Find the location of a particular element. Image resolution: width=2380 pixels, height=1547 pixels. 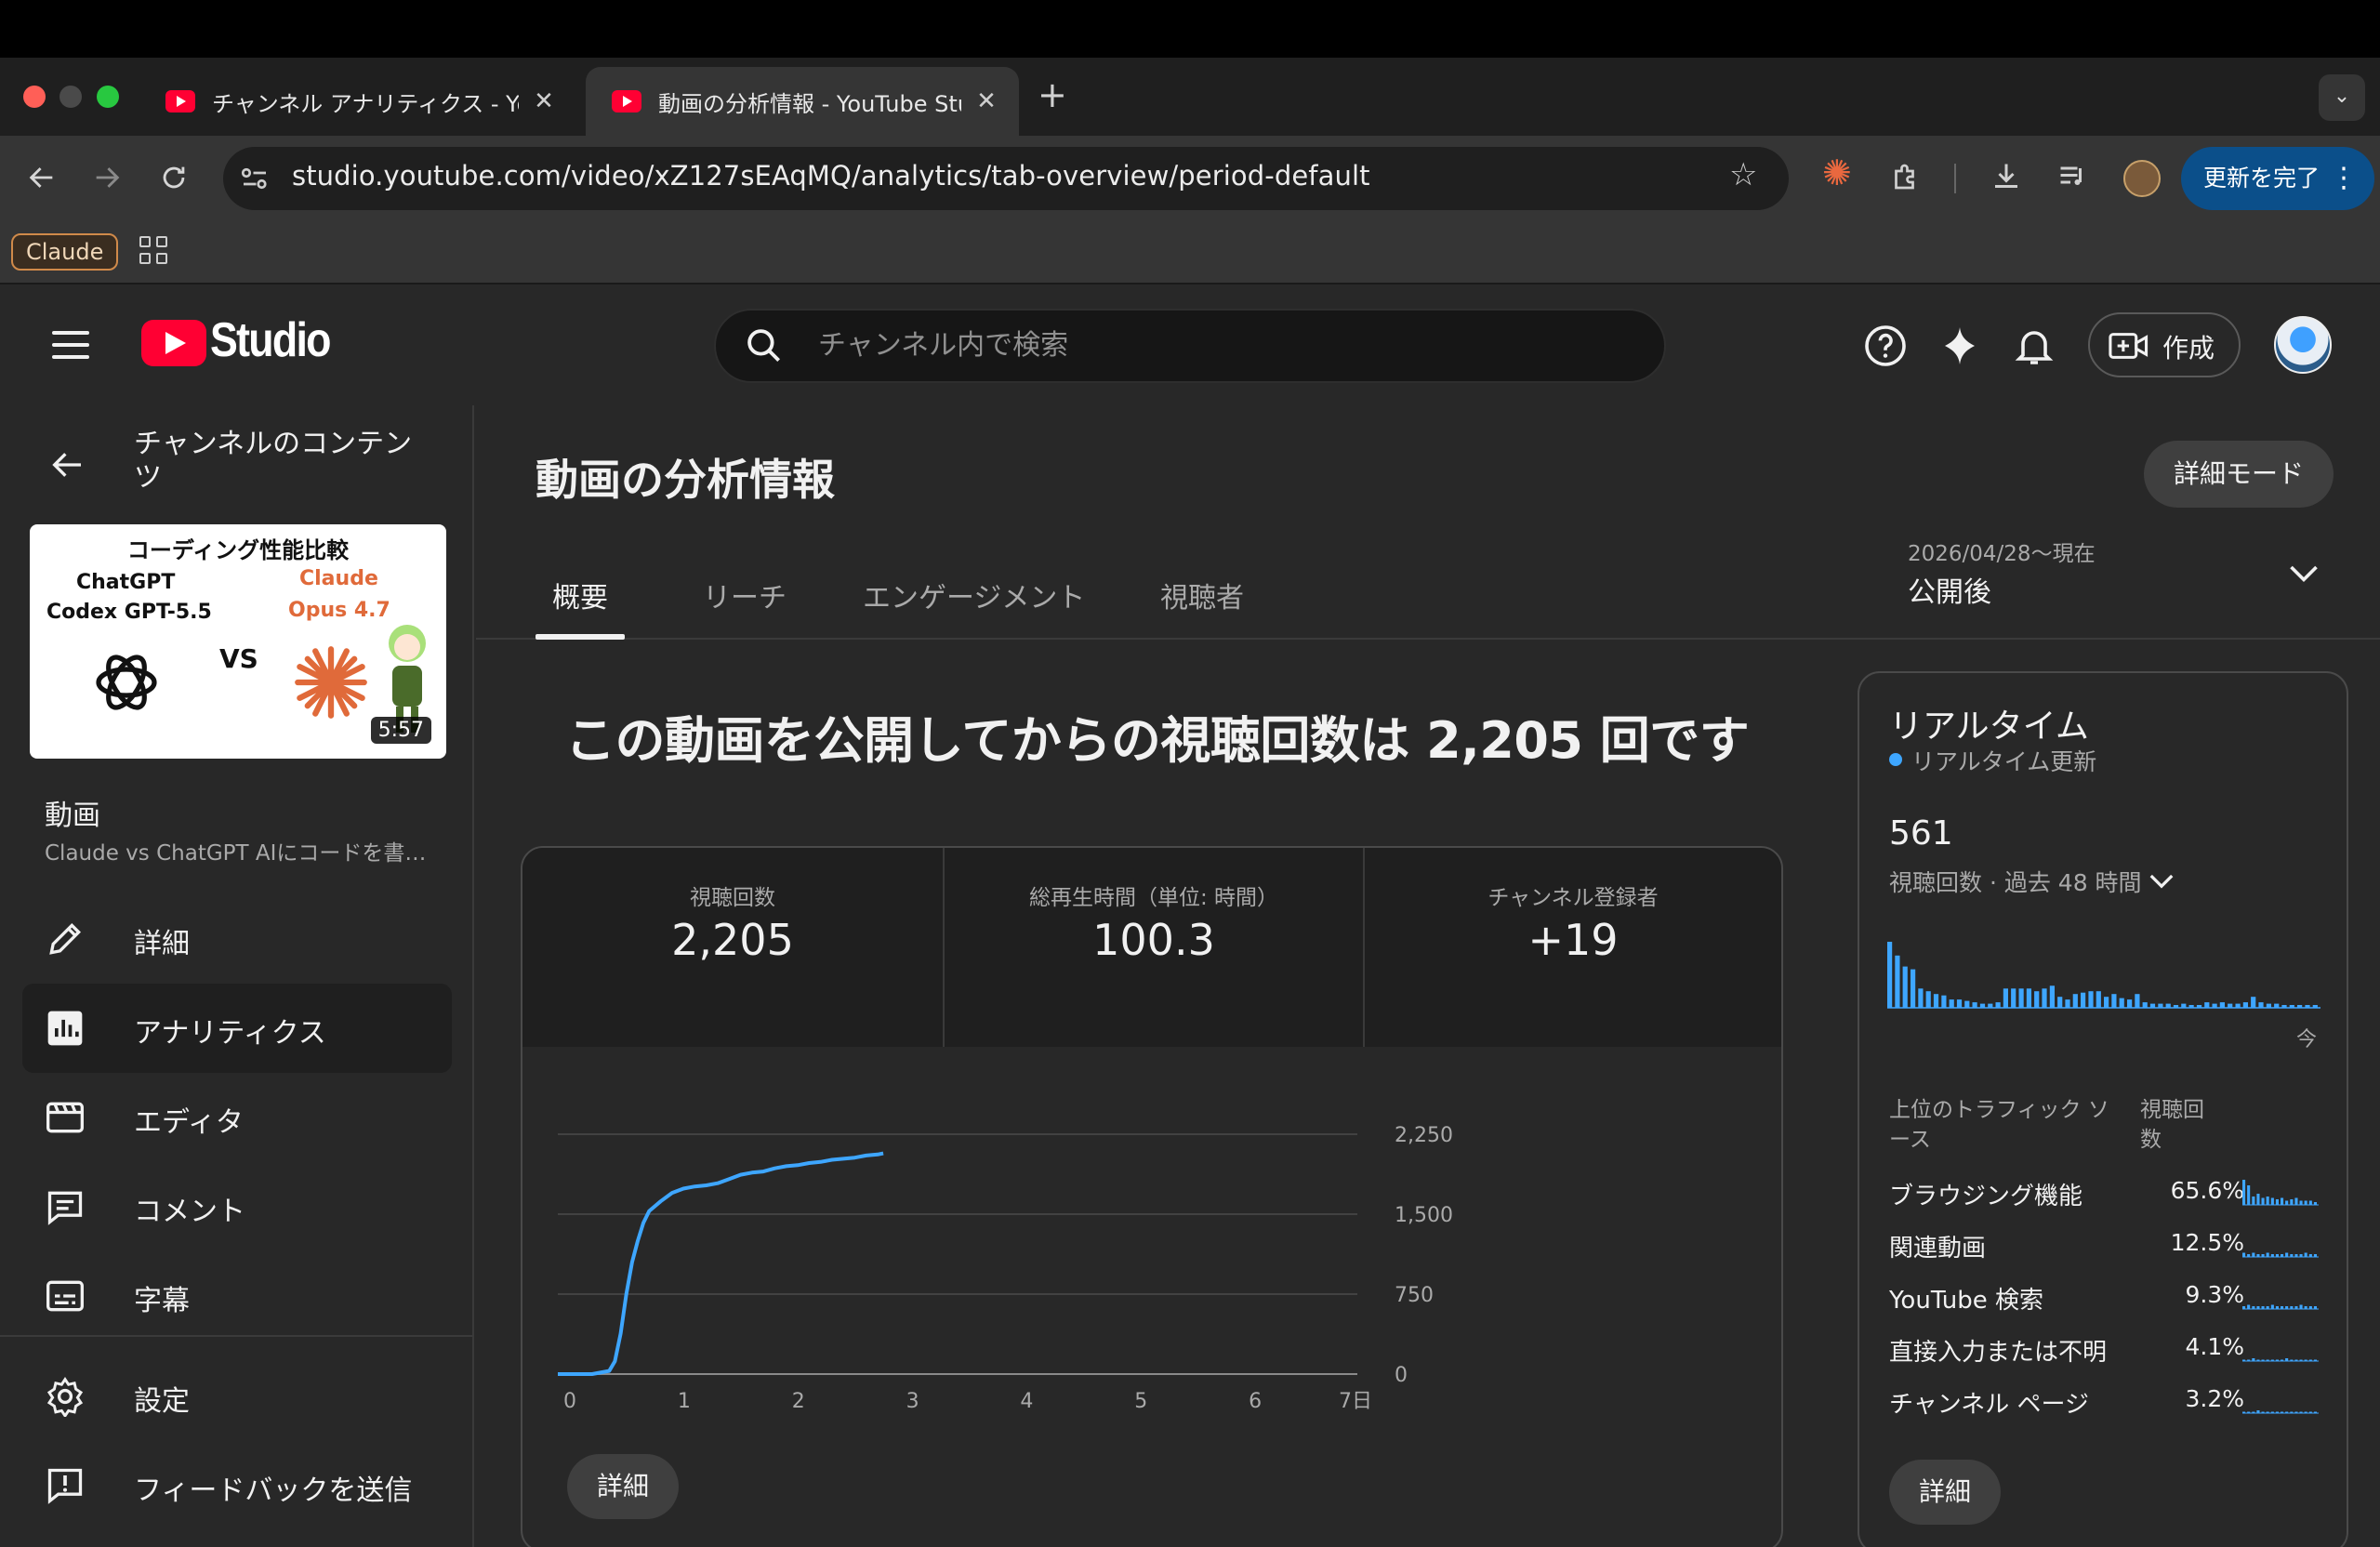

forward-arrow-icon is located at coordinates (107, 177).